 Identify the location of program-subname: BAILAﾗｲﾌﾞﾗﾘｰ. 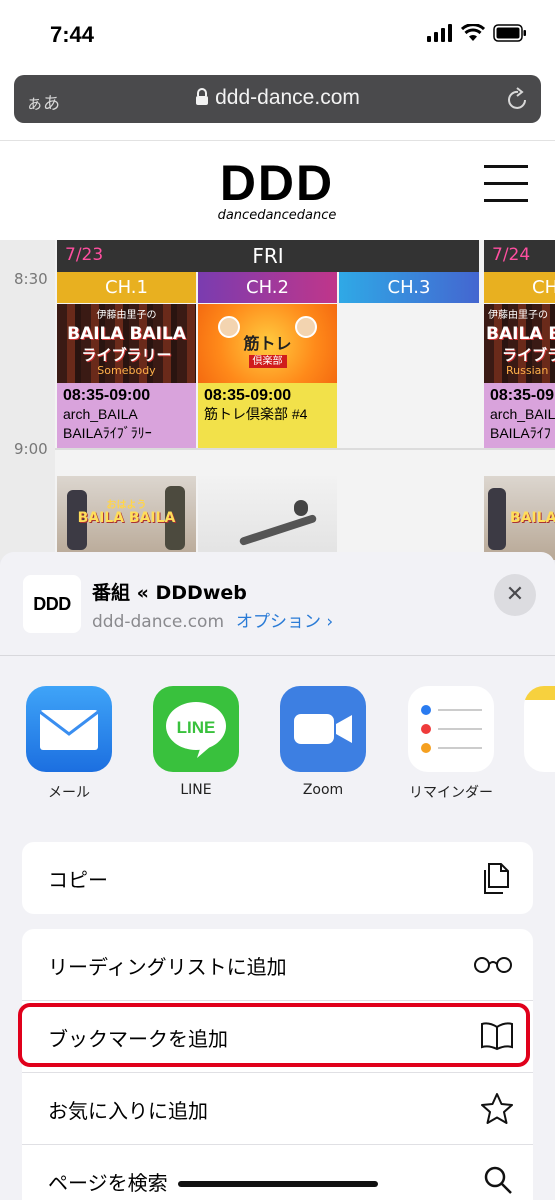
(107, 433).